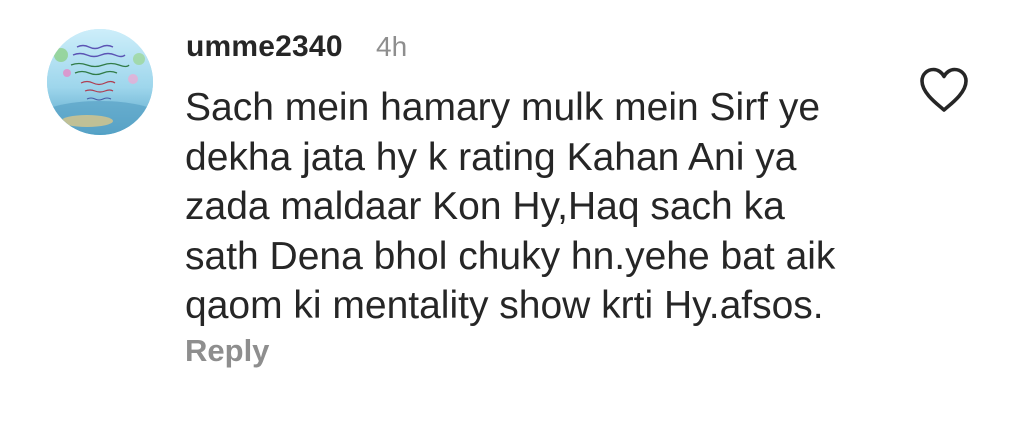  I want to click on heart-outline-icon, so click(944, 89).